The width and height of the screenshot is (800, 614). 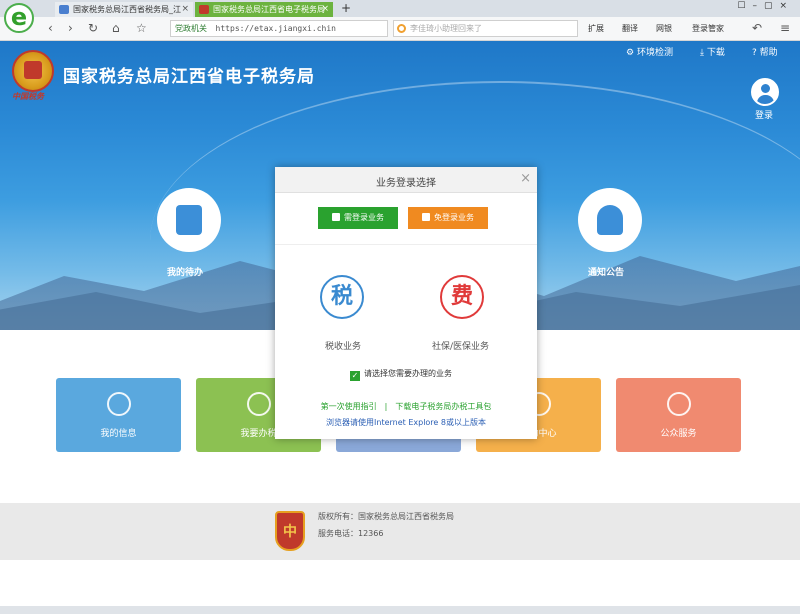 I want to click on first-use-guide-link: 第一次使用指引, so click(x=349, y=406).